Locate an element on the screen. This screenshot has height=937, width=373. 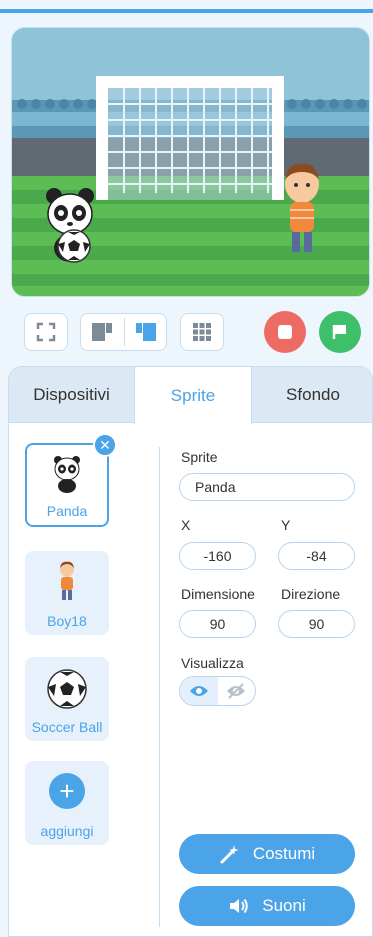
sounds-button: Suoni is located at coordinates (267, 906).